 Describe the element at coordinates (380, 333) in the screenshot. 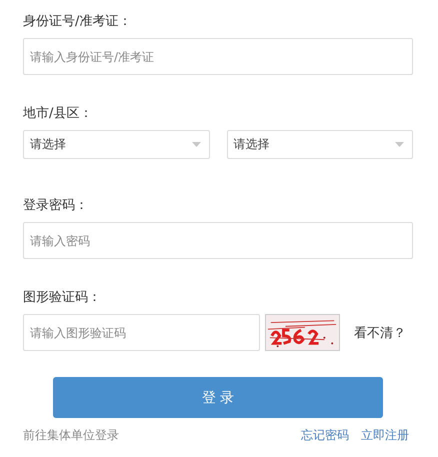

I see `refresh-captcha-link: 看不清？` at that location.